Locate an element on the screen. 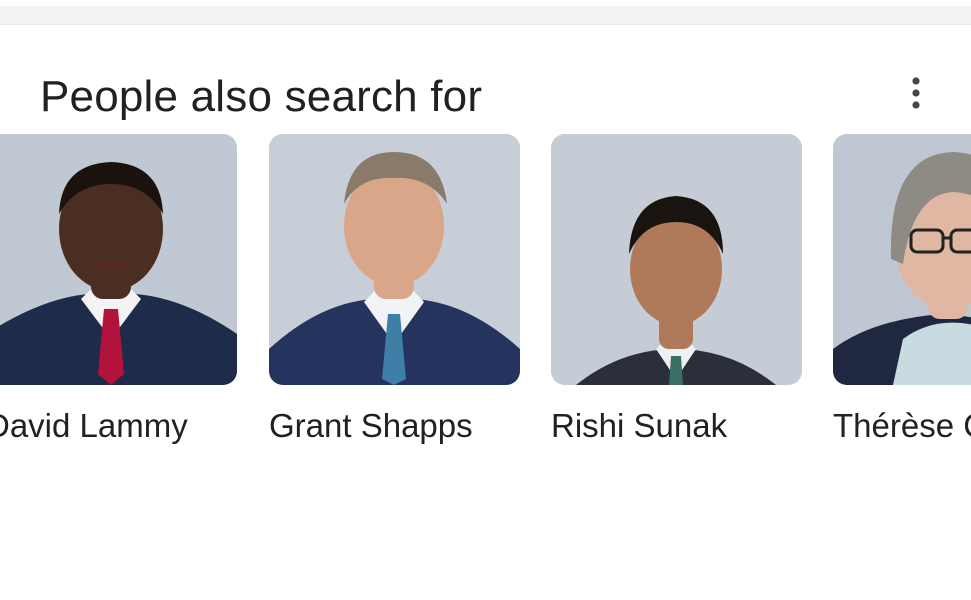 The height and width of the screenshot is (600, 971). more-vert-icon is located at coordinates (916, 93).